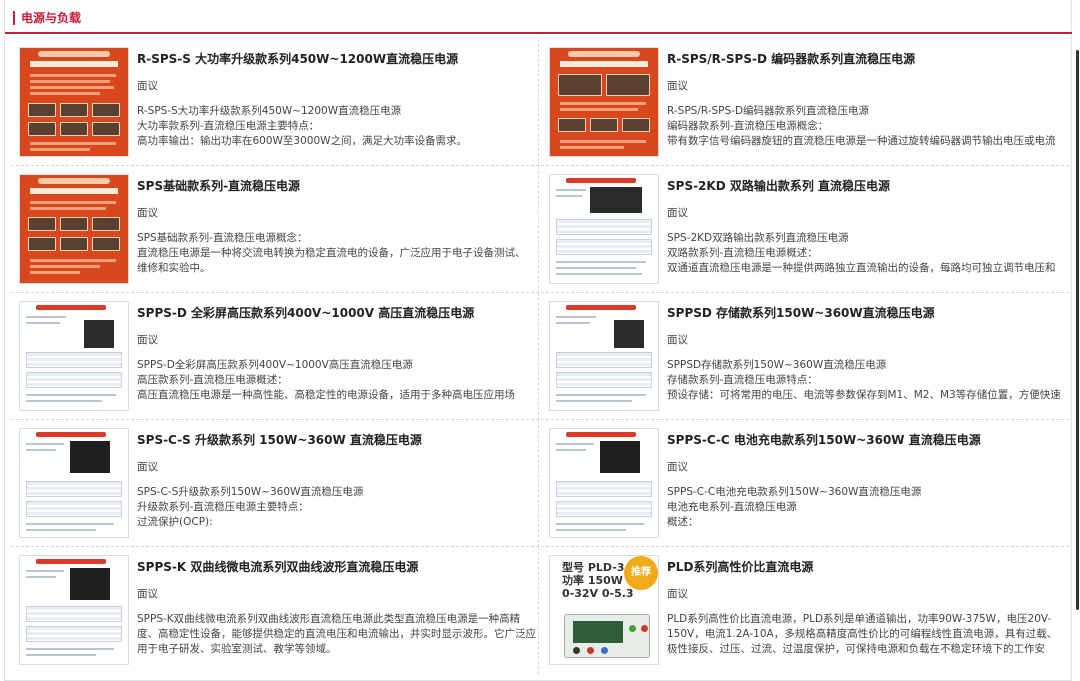 The height and width of the screenshot is (681, 1080). I want to click on product-title: SPS基础款系列-直流稳压电源, so click(337, 186).